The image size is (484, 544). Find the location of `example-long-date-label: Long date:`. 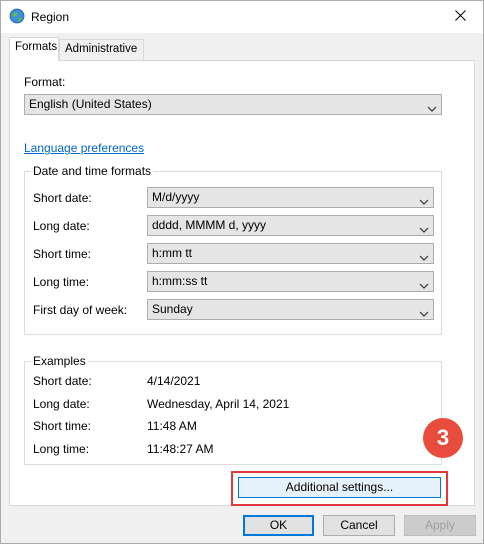

example-long-date-label: Long date: is located at coordinates (61, 404).